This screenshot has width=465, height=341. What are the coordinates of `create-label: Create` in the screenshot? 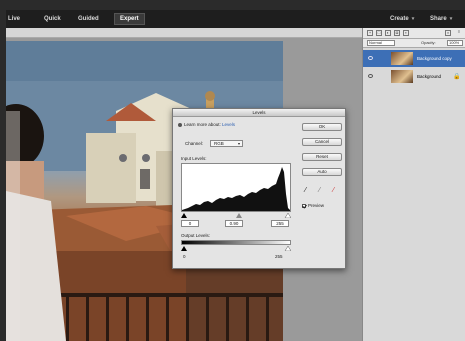 It's located at (399, 19).